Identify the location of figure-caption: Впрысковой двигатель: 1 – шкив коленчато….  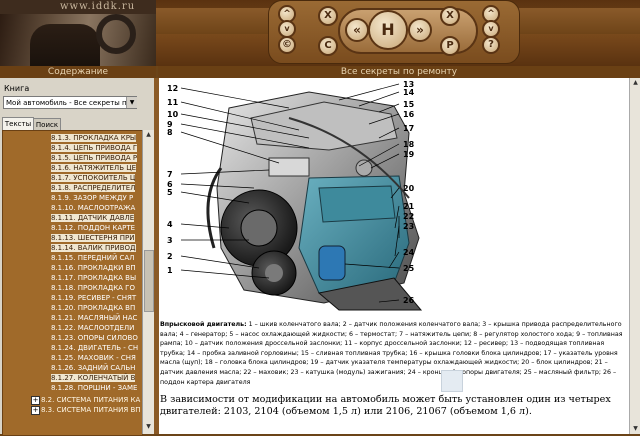
(393, 353).